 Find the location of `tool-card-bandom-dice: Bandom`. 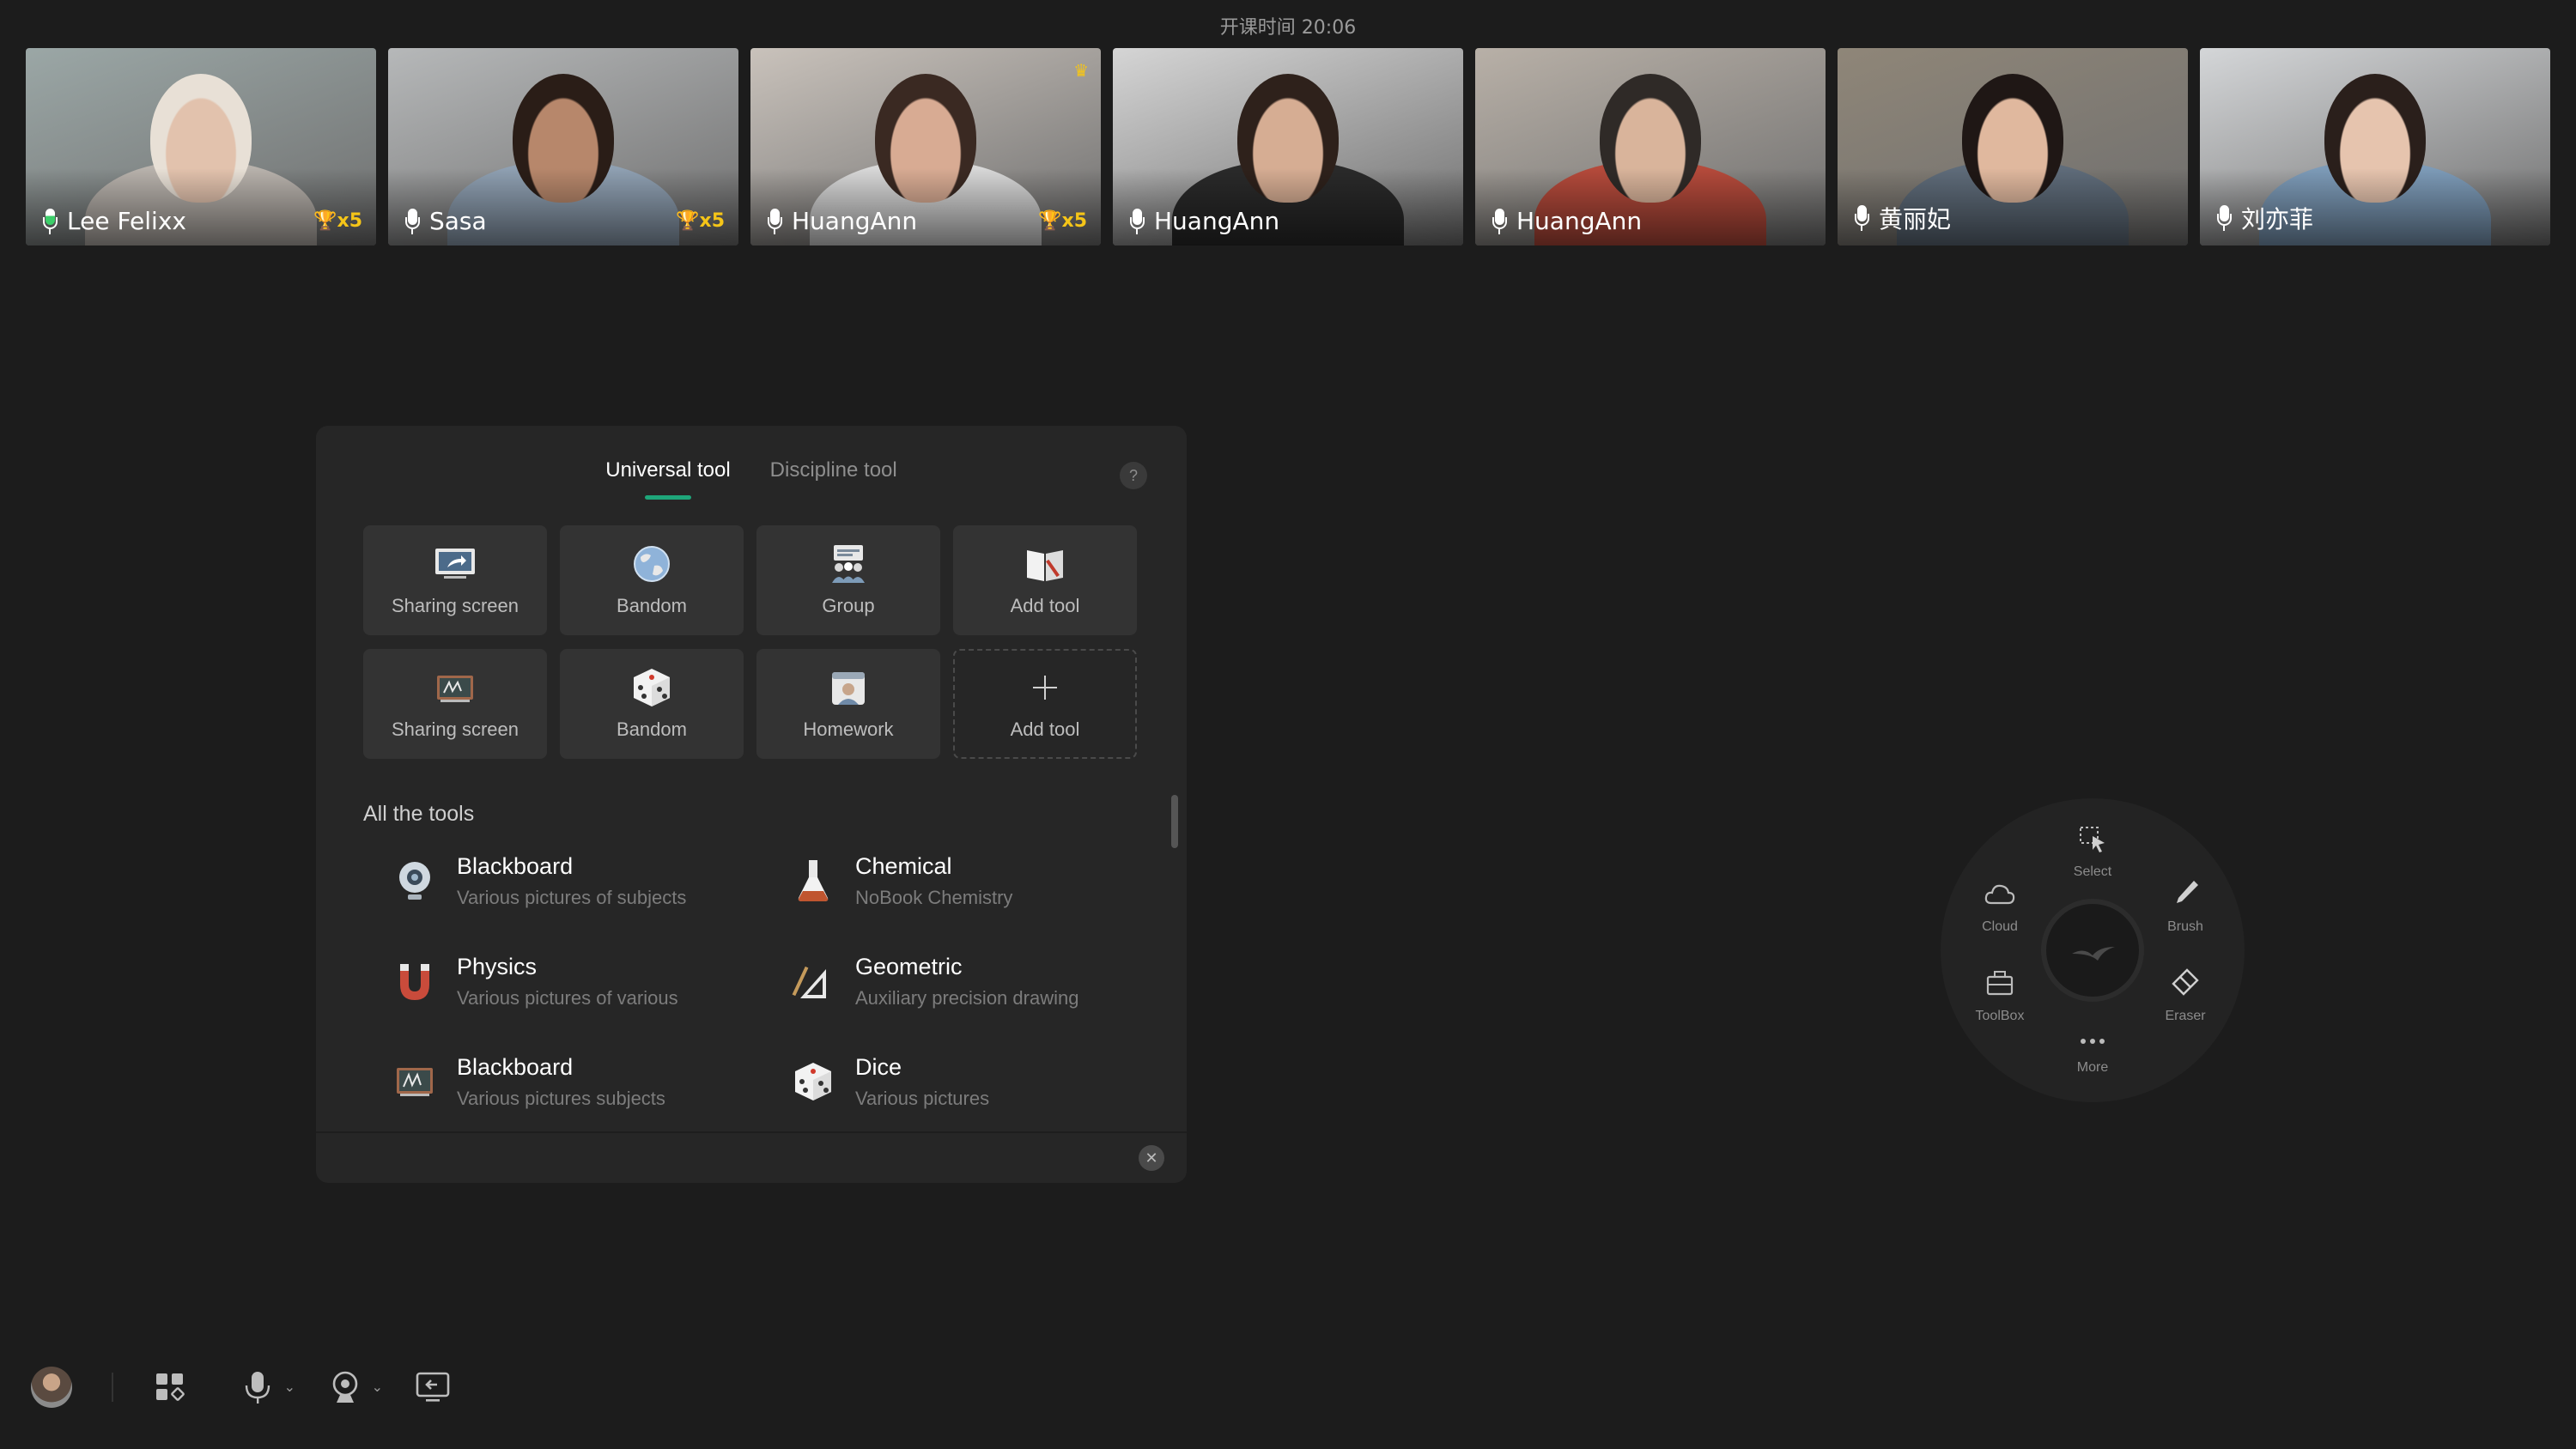

tool-card-bandom-dice: Bandom is located at coordinates (652, 704).